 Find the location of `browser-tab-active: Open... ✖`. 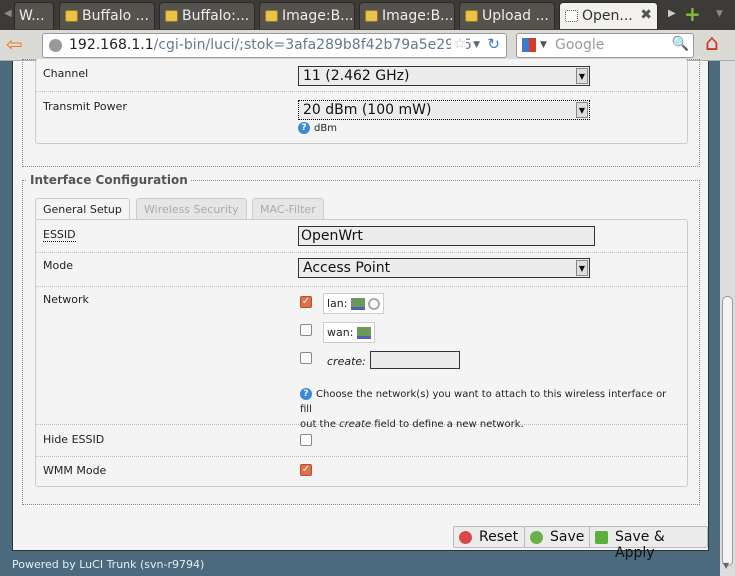

browser-tab-active: Open... ✖ is located at coordinates (608, 15).